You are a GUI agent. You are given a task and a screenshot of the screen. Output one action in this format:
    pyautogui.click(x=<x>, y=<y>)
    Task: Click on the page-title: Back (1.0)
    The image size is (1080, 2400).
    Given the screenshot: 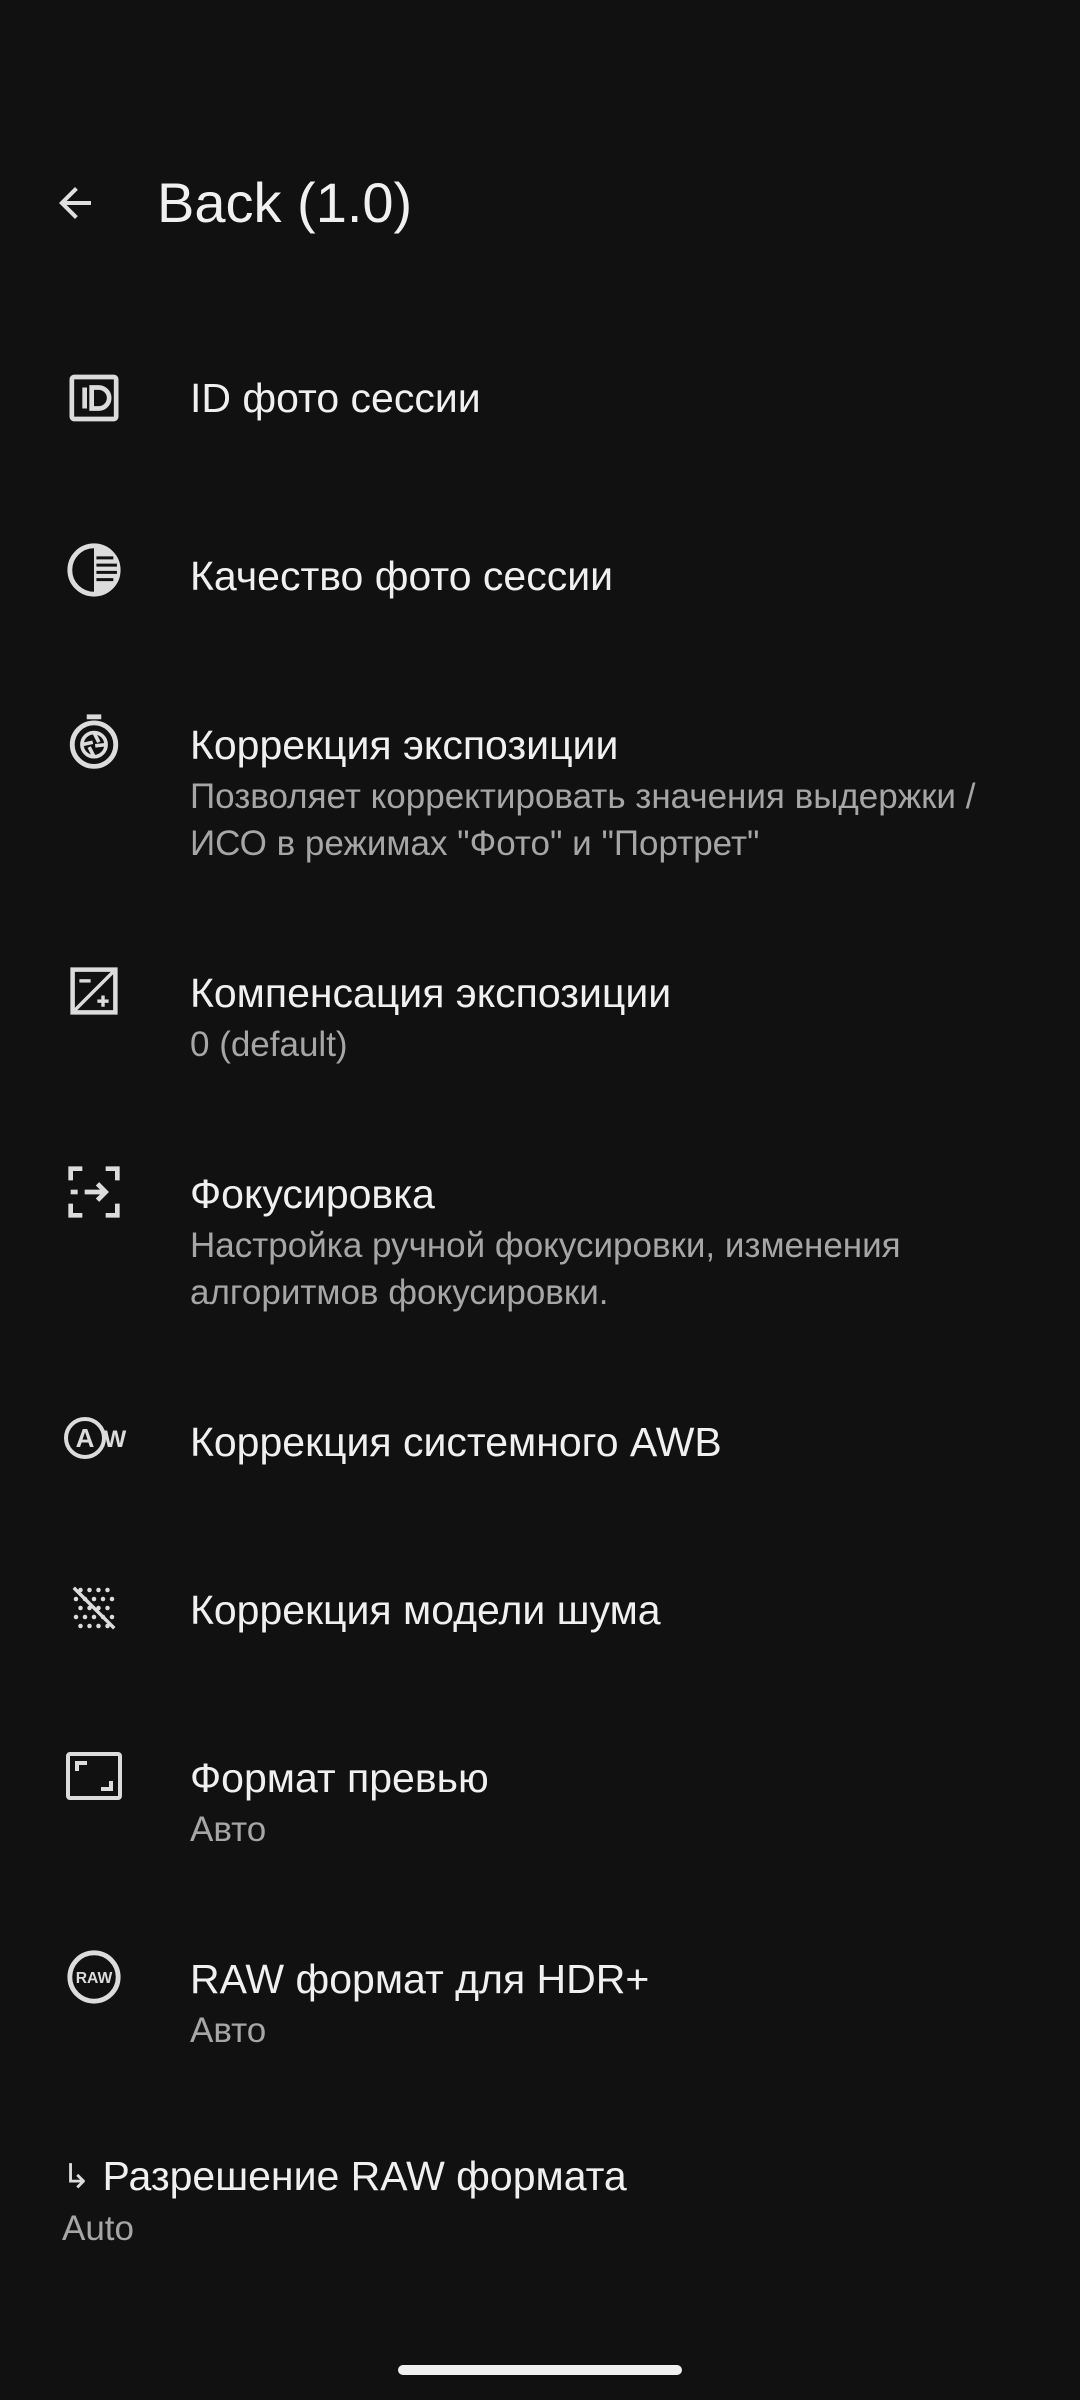 What is the action you would take?
    pyautogui.click(x=285, y=202)
    